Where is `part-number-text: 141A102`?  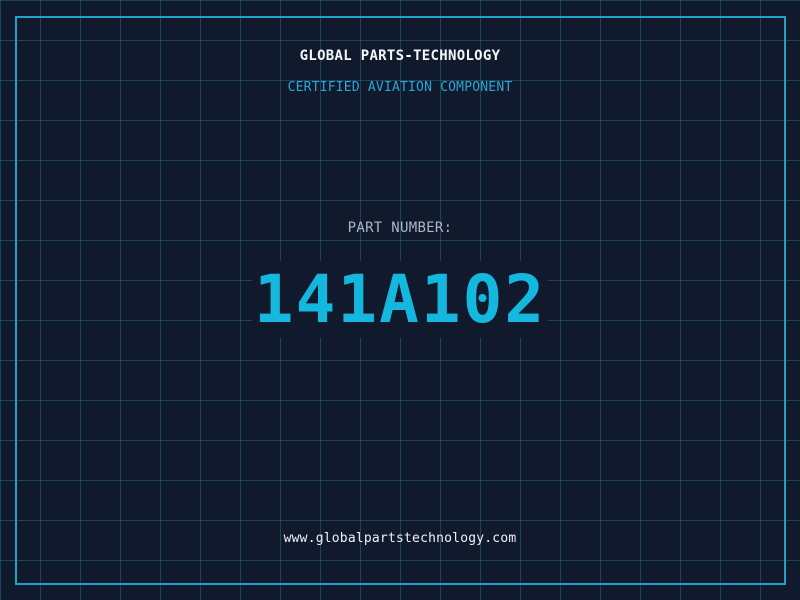
part-number-text: 141A102 is located at coordinates (400, 299).